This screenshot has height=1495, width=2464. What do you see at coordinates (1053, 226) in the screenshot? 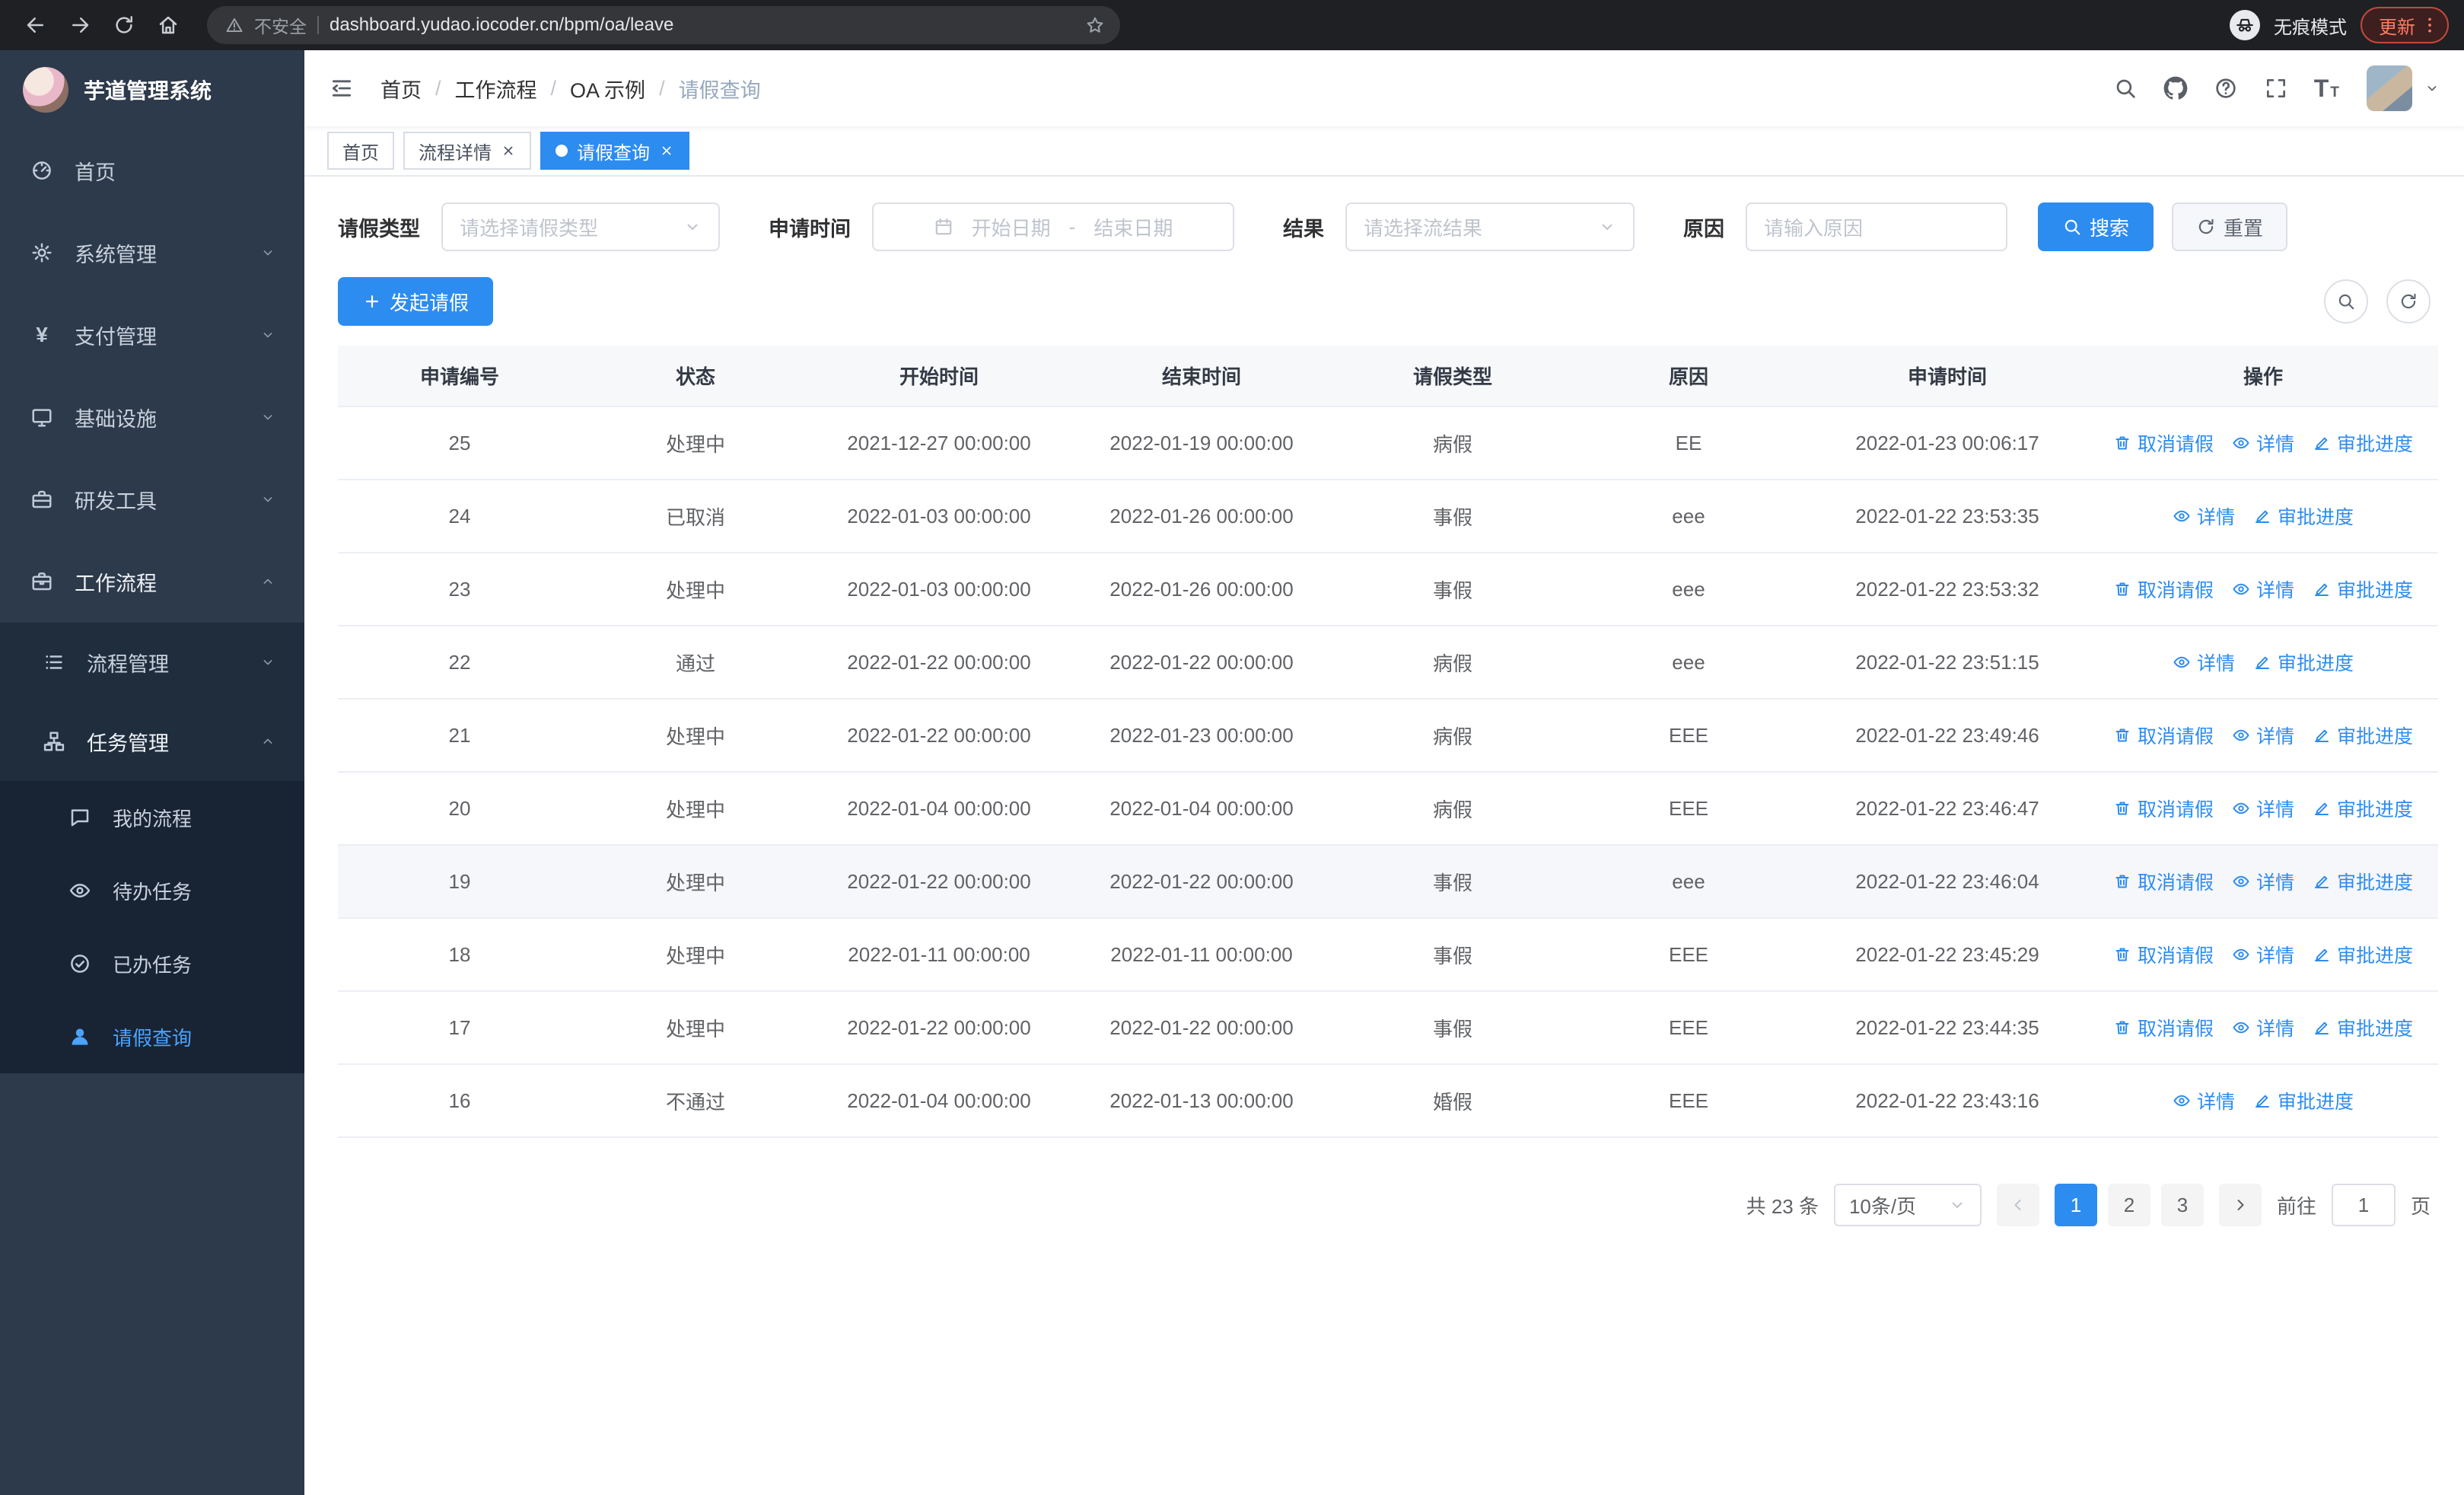
I see `apply-time-range-picker: 开始日期 - 结束日期` at bounding box center [1053, 226].